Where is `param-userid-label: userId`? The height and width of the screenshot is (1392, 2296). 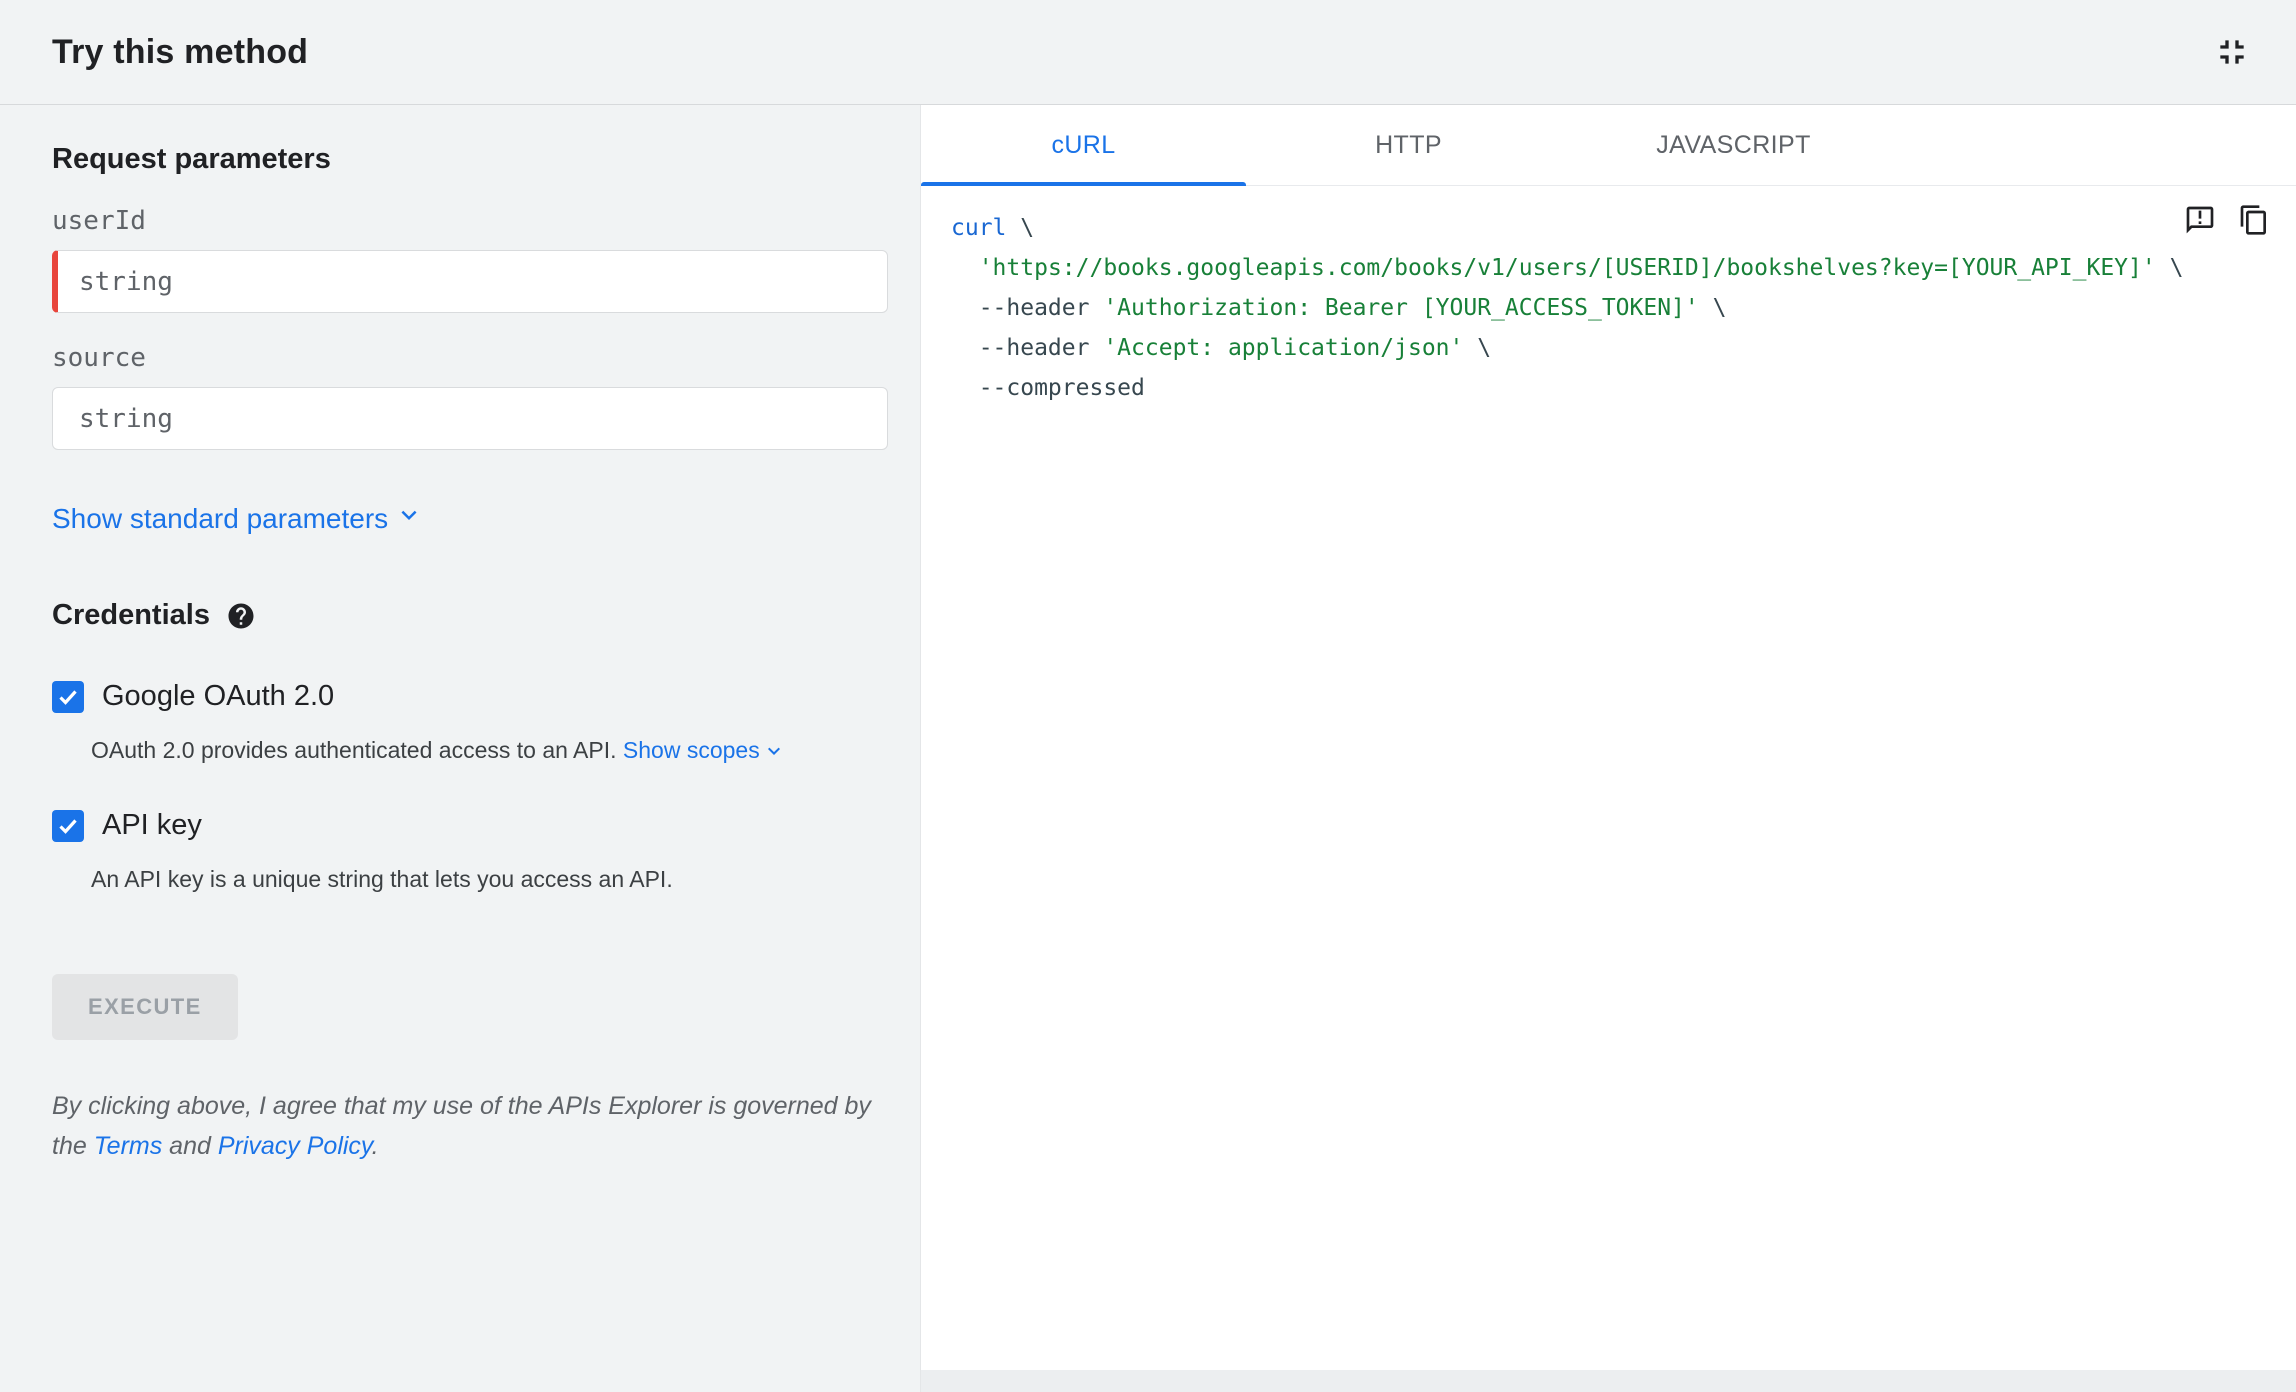
param-userid-label: userId is located at coordinates (99, 221).